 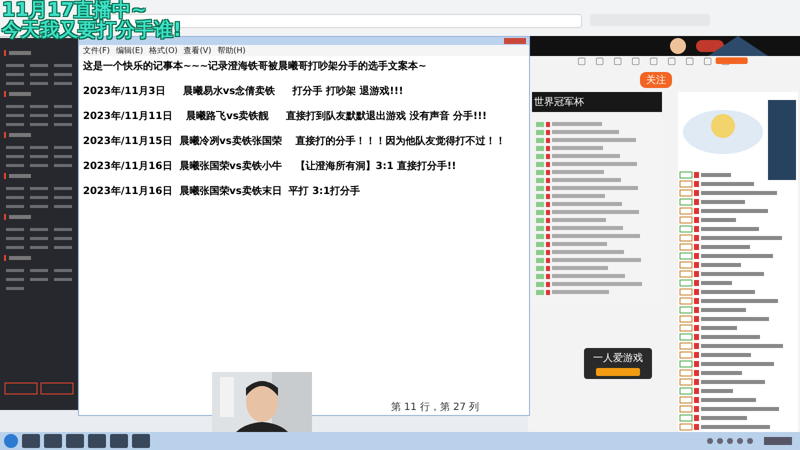 I want to click on menu-item: 查看(V), so click(x=198, y=50).